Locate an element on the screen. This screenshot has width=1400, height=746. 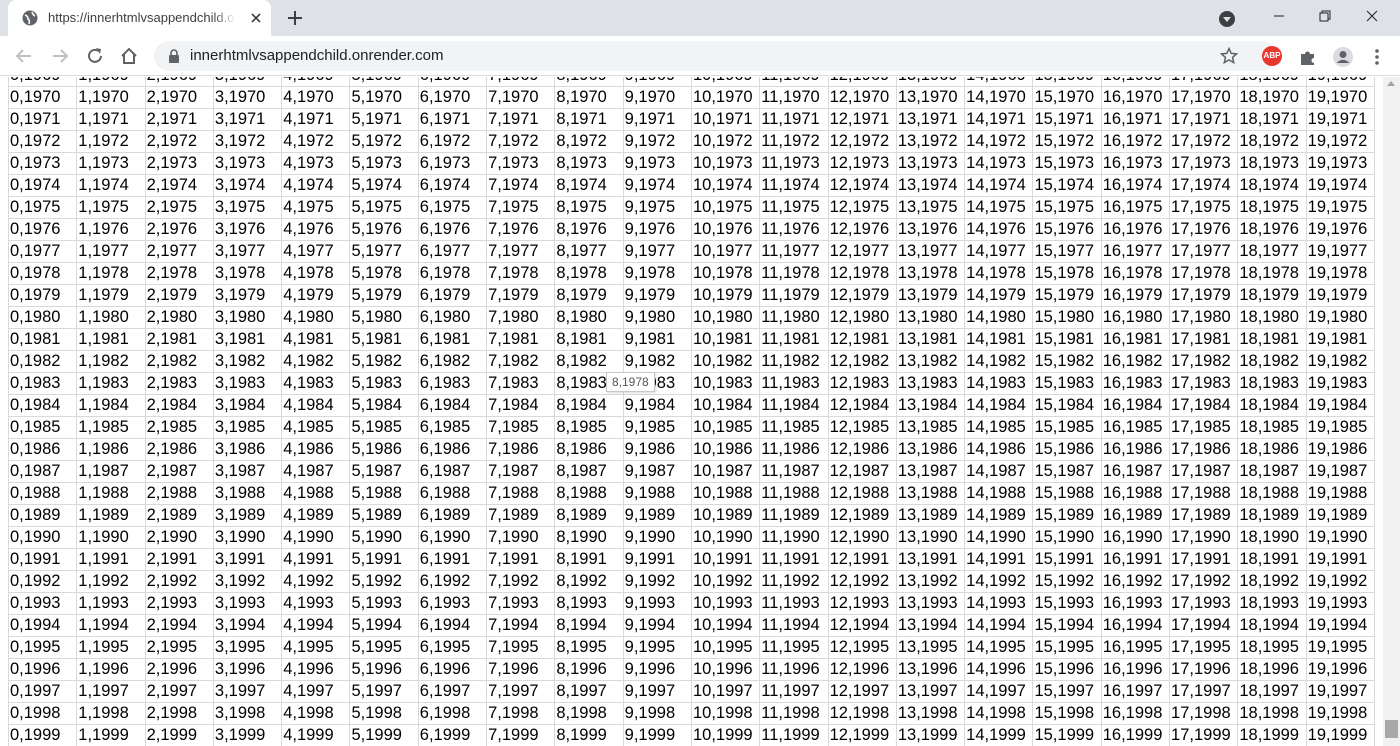
back-arrow-icon is located at coordinates (24, 56).